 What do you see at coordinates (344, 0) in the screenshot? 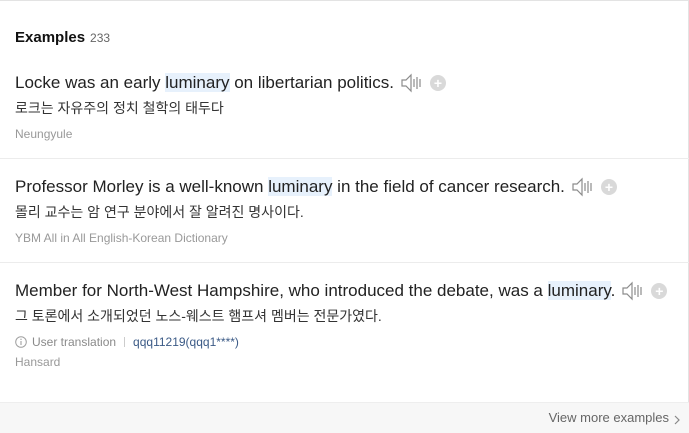
I see `top-divider` at bounding box center [344, 0].